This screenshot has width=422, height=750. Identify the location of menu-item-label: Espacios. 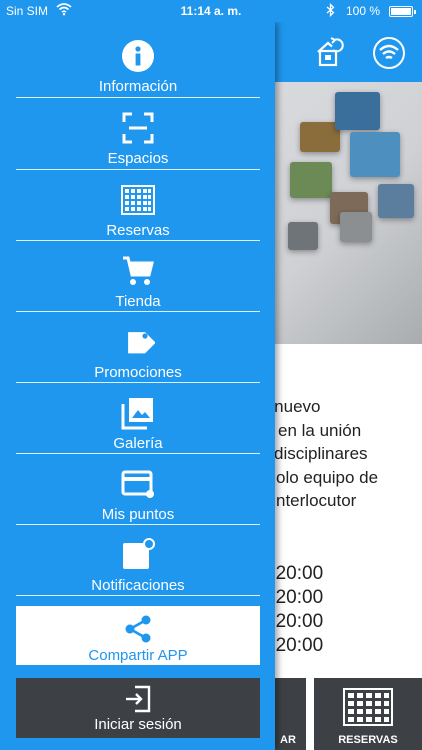
(138, 158).